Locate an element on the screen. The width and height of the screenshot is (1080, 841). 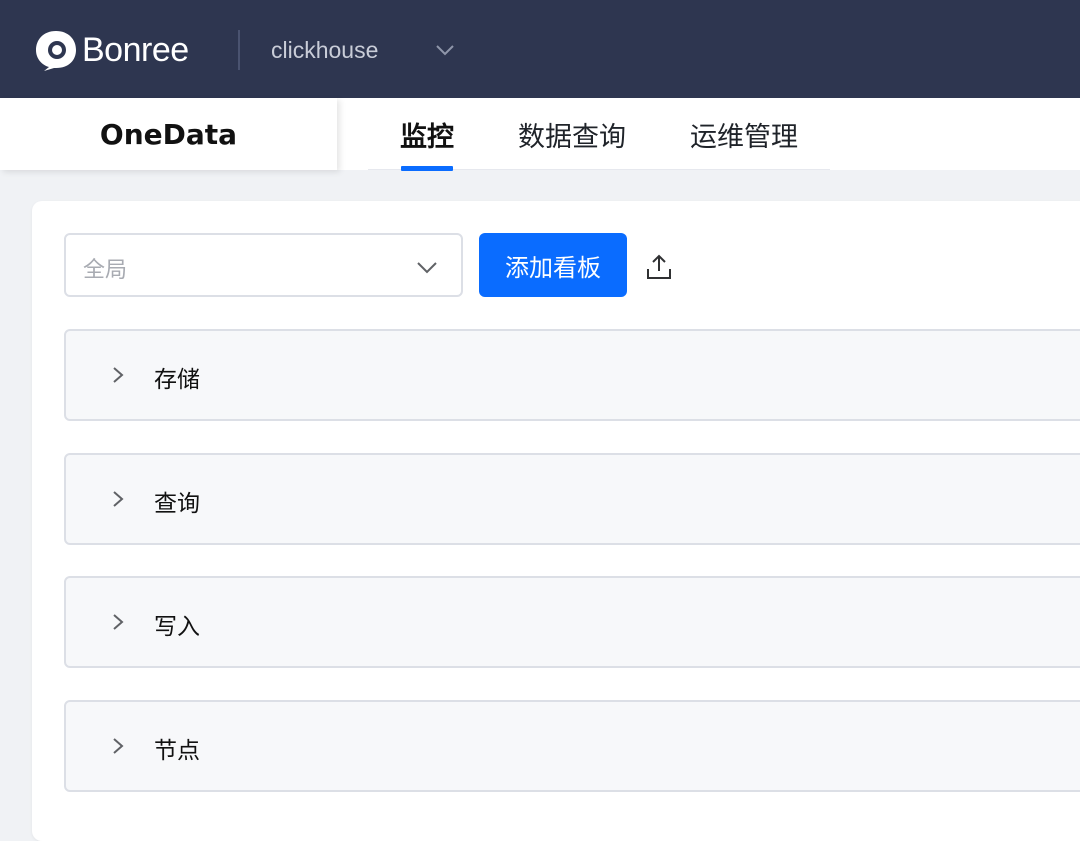
upload-icon is located at coordinates (659, 267).